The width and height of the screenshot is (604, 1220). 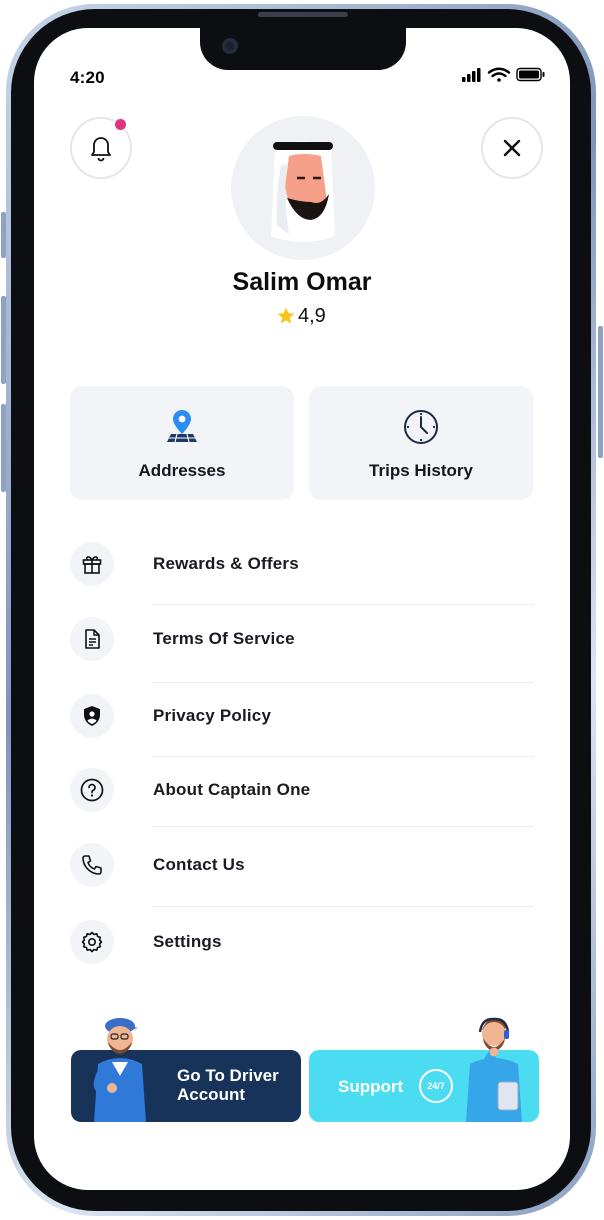 What do you see at coordinates (371, 1086) in the screenshot?
I see `support-button-label: Support` at bounding box center [371, 1086].